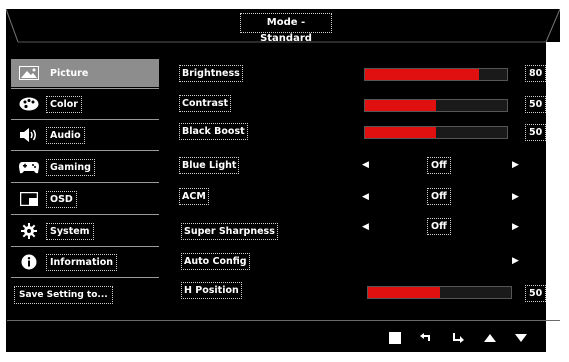 Image resolution: width=569 pixels, height=362 pixels. Describe the element at coordinates (229, 231) in the screenshot. I see `super-sharpness-label: Super Sharpness` at that location.